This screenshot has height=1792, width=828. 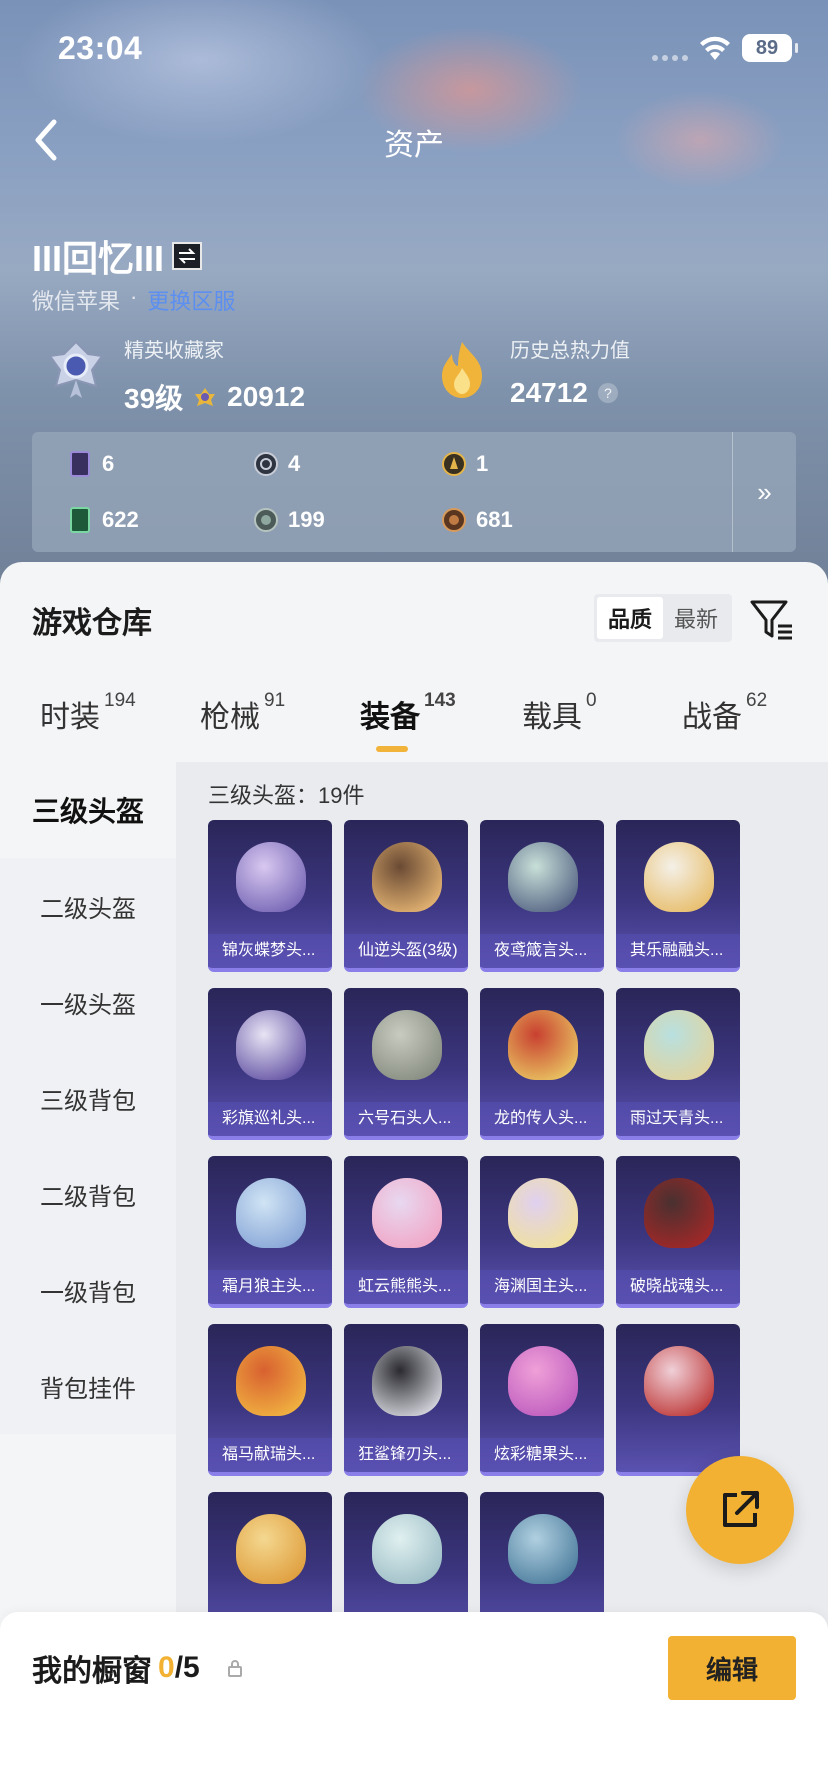 I want to click on resource-item: 199, so click(x=289, y=520).